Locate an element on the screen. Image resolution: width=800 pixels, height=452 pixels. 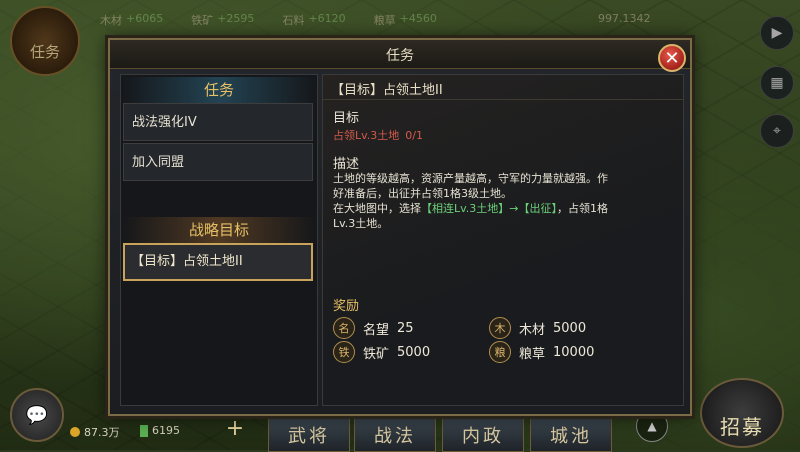
divider is located at coordinates (503, 99).